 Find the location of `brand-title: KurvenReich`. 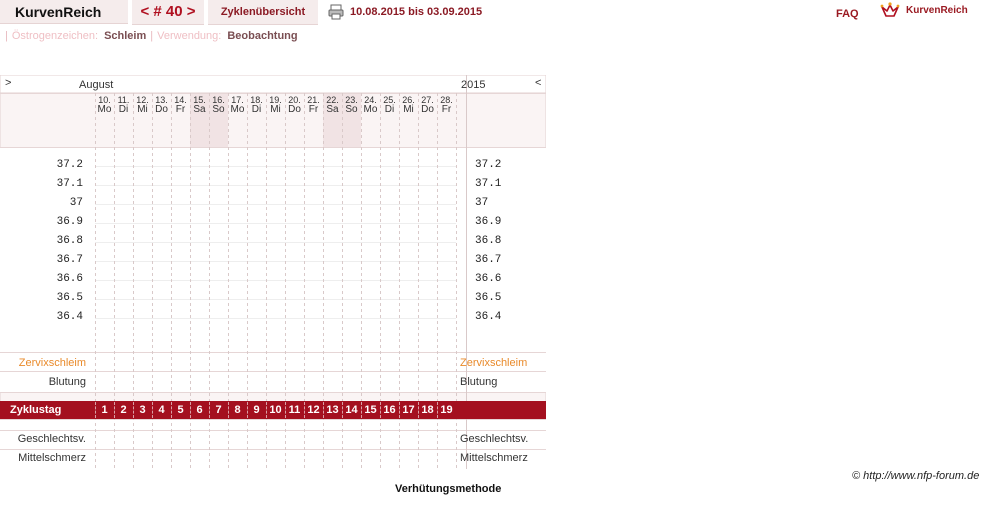

brand-title: KurvenReich is located at coordinates (64, 12).